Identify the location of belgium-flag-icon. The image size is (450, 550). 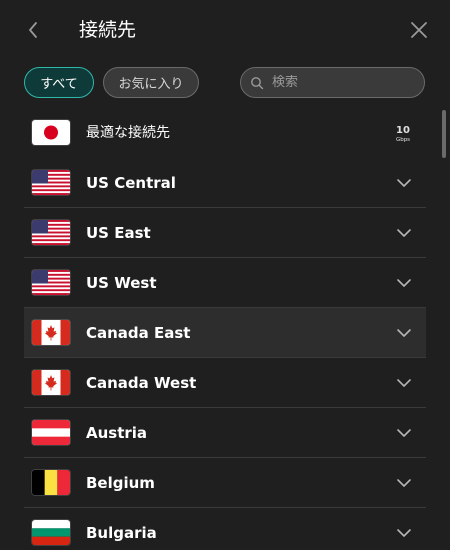
(51, 482).